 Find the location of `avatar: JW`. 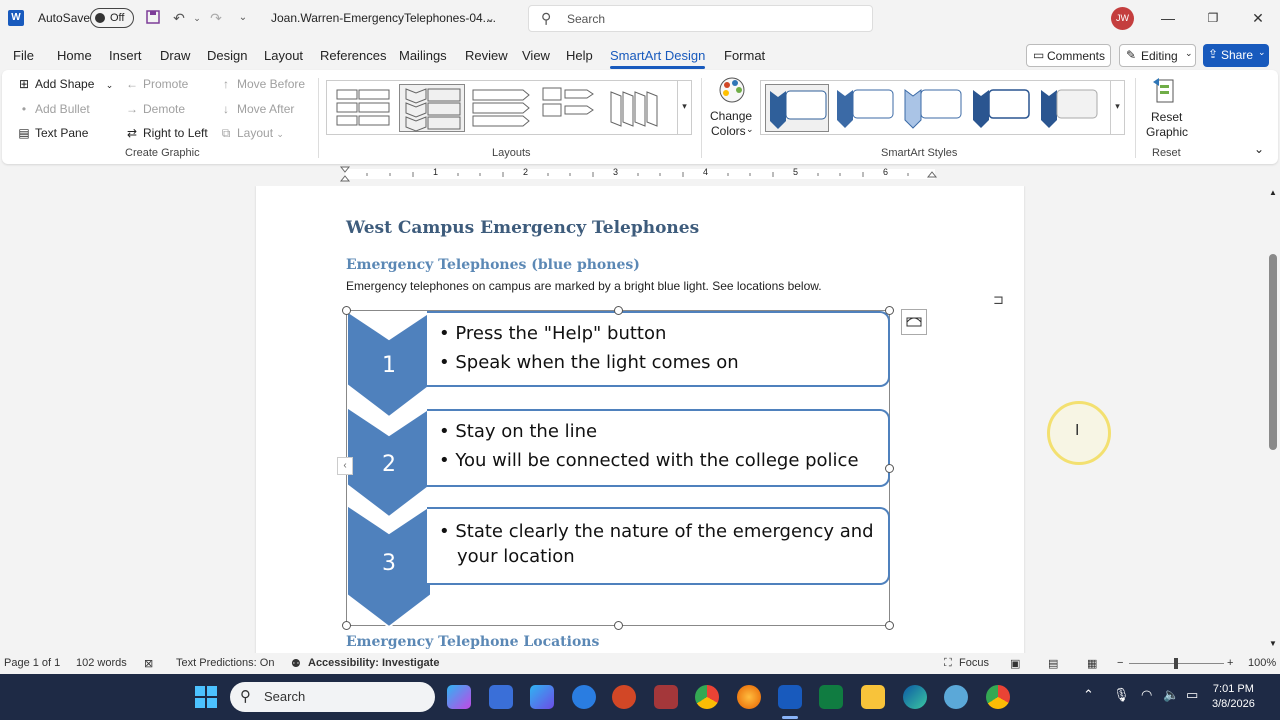

avatar: JW is located at coordinates (1122, 18).